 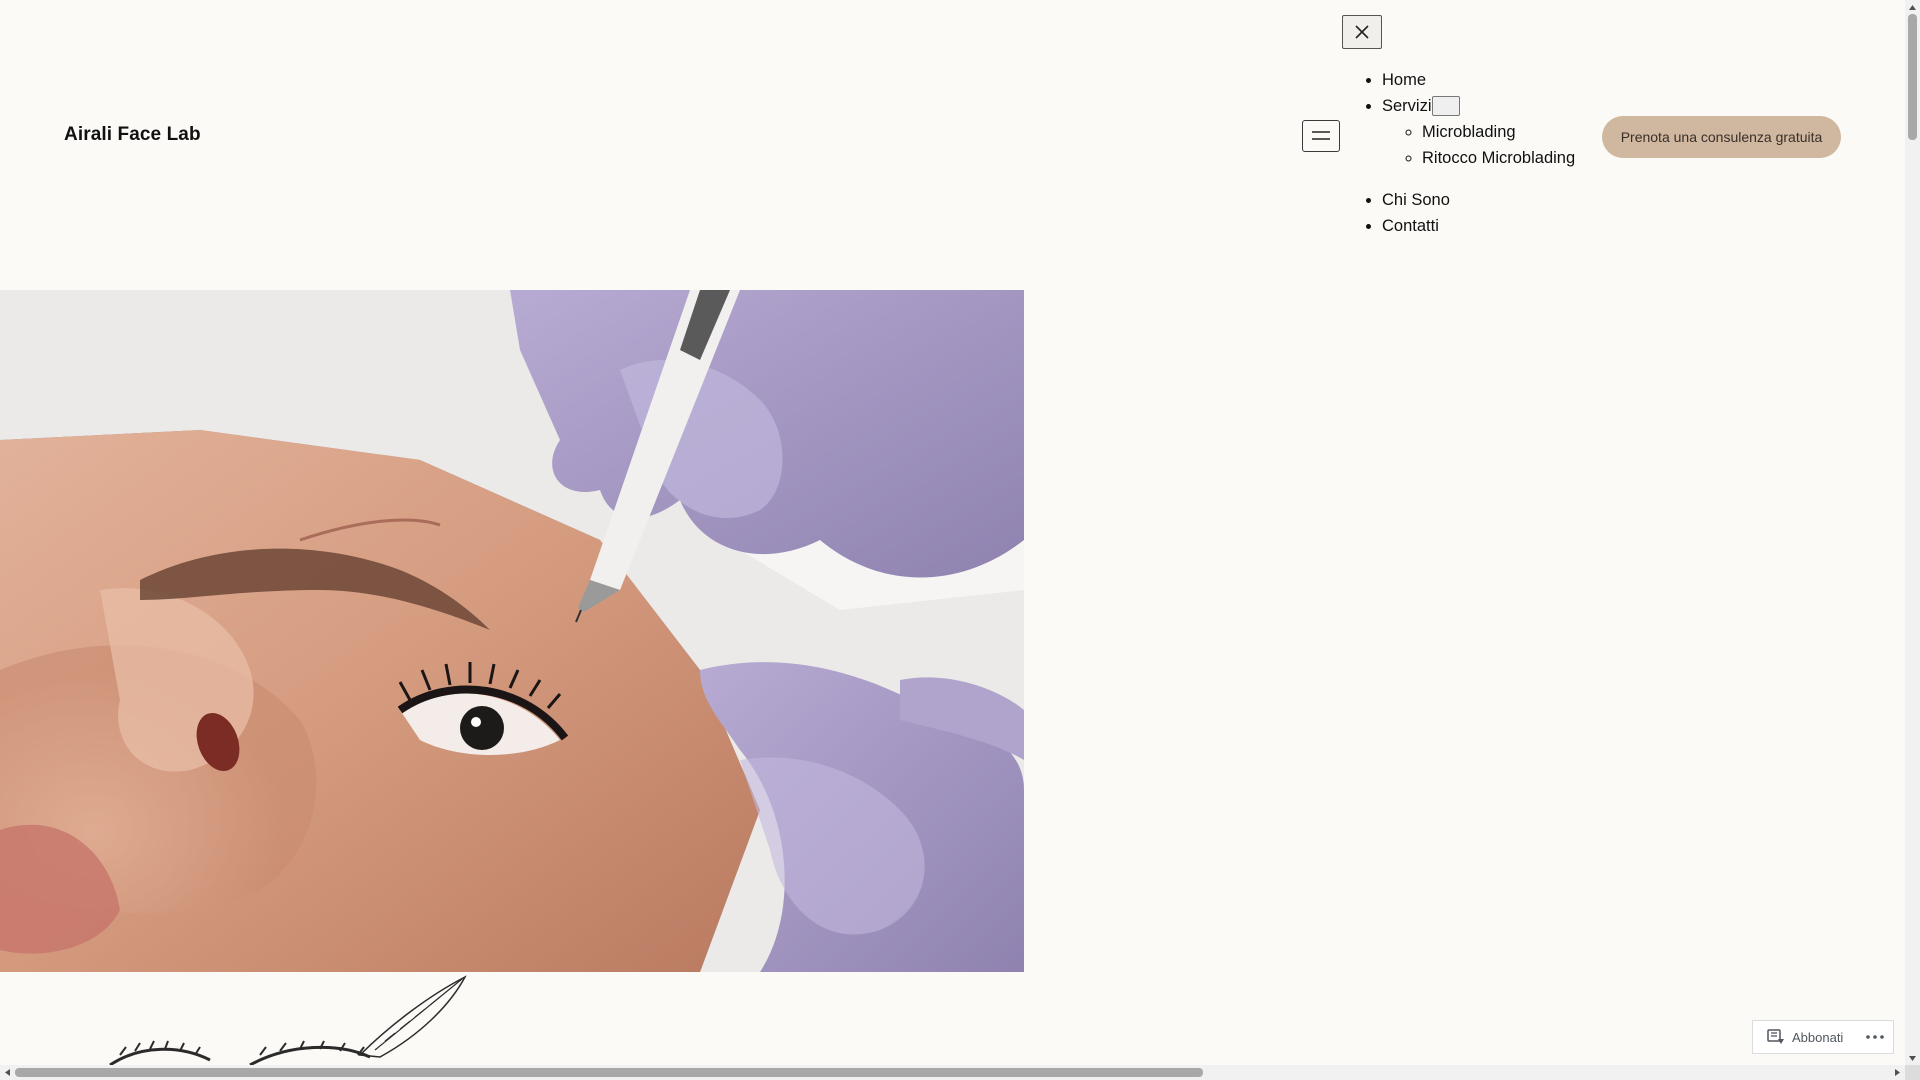 I want to click on horizontal-scroll-thumb, so click(x=609, y=1072).